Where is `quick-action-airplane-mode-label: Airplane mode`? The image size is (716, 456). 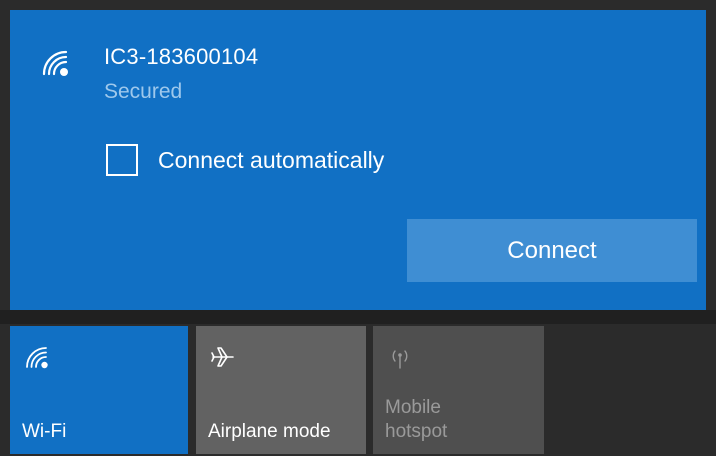
quick-action-airplane-mode-label: Airplane mode is located at coordinates (269, 431).